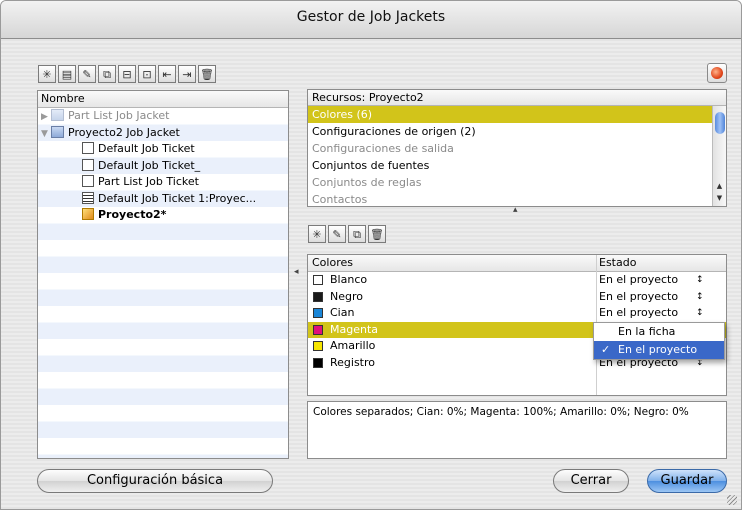 This screenshot has width=742, height=510. I want to click on color-row: Negro En el proyecto ↕, so click(517, 297).